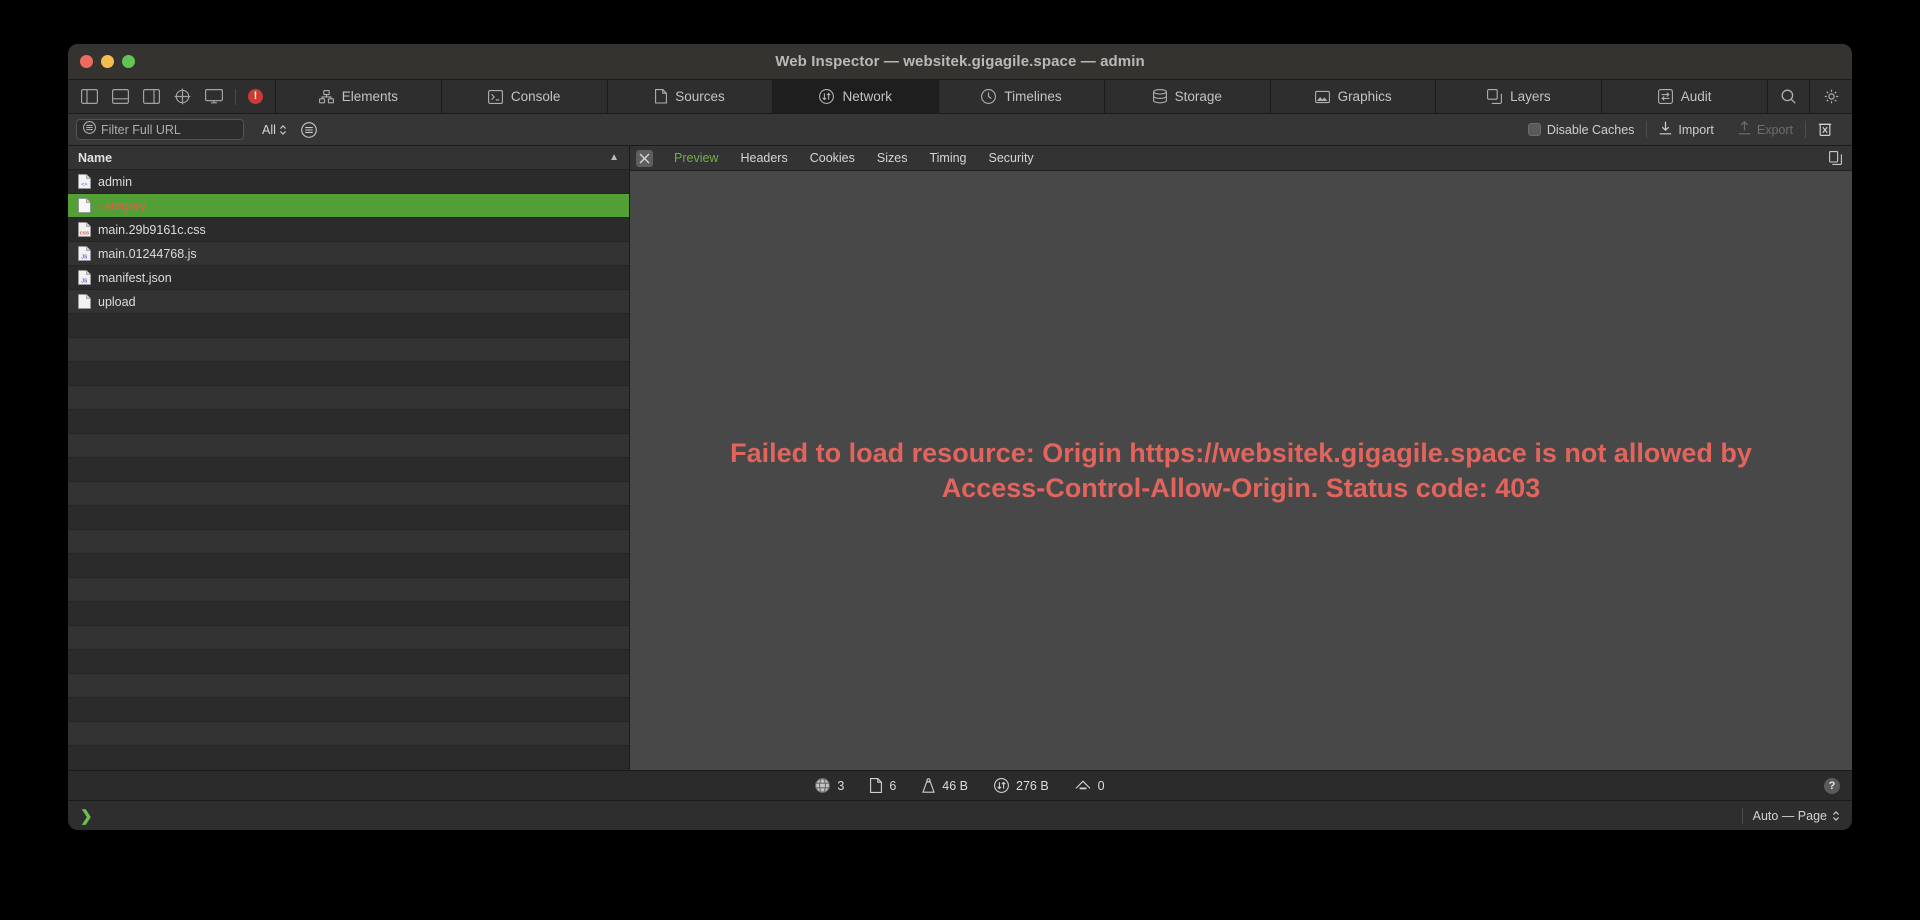 The image size is (1920, 920). I want to click on tab-label: Network, so click(867, 96).